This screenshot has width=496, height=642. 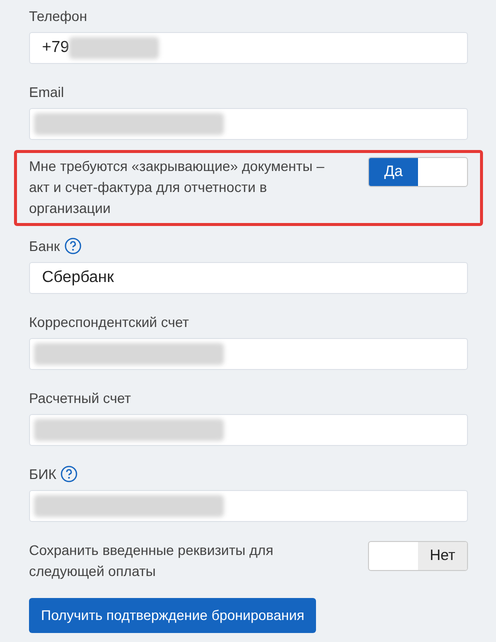 I want to click on field-label: БИК, so click(x=42, y=474).